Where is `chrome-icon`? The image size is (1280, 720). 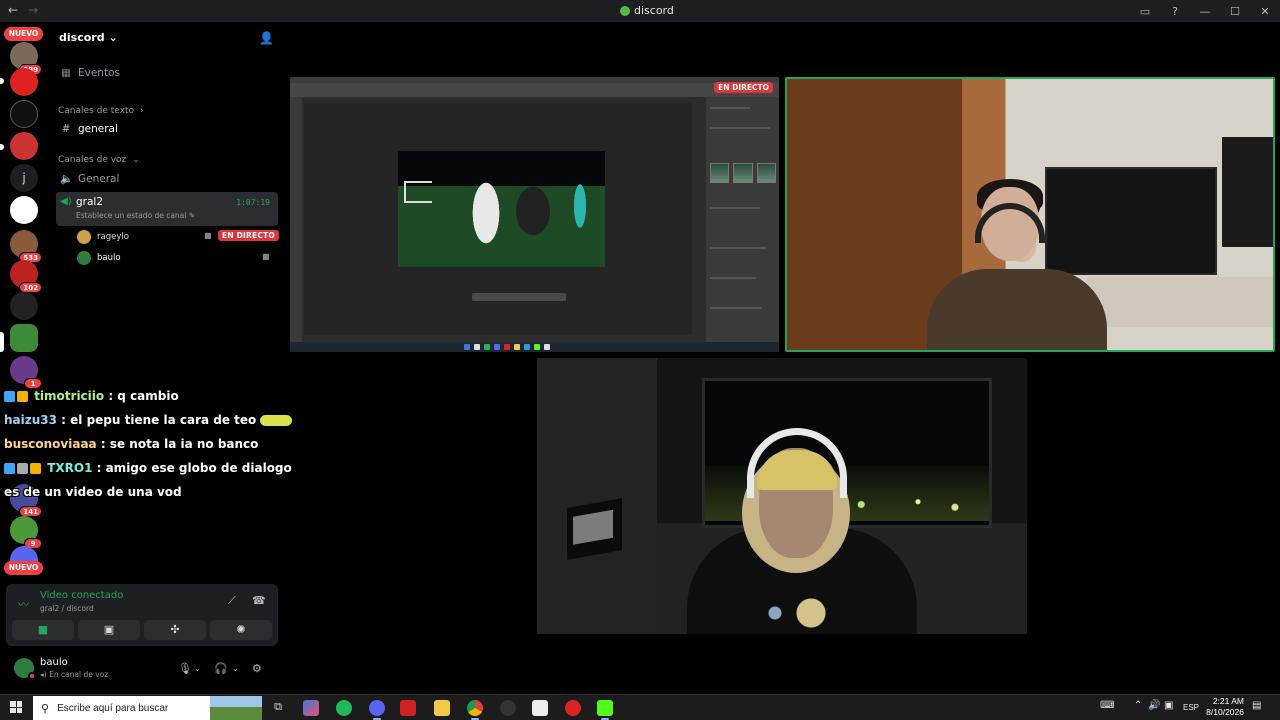
chrome-icon is located at coordinates (475, 710).